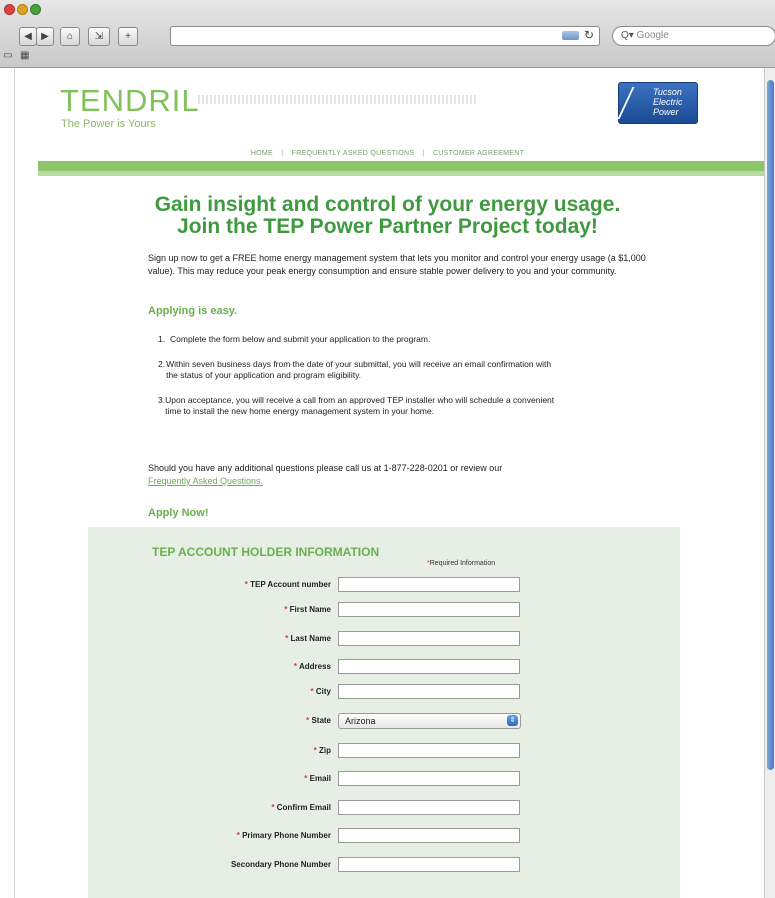 The height and width of the screenshot is (898, 775). Describe the element at coordinates (24, 55) in the screenshot. I see `bookmarks-grid-icon: ▦` at that location.